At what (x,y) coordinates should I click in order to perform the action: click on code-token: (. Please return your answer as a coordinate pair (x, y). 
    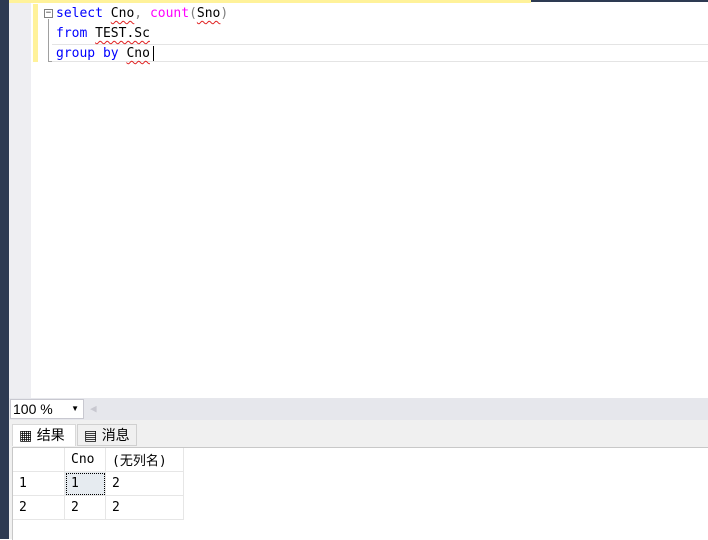
    Looking at the image, I should click on (193, 13).